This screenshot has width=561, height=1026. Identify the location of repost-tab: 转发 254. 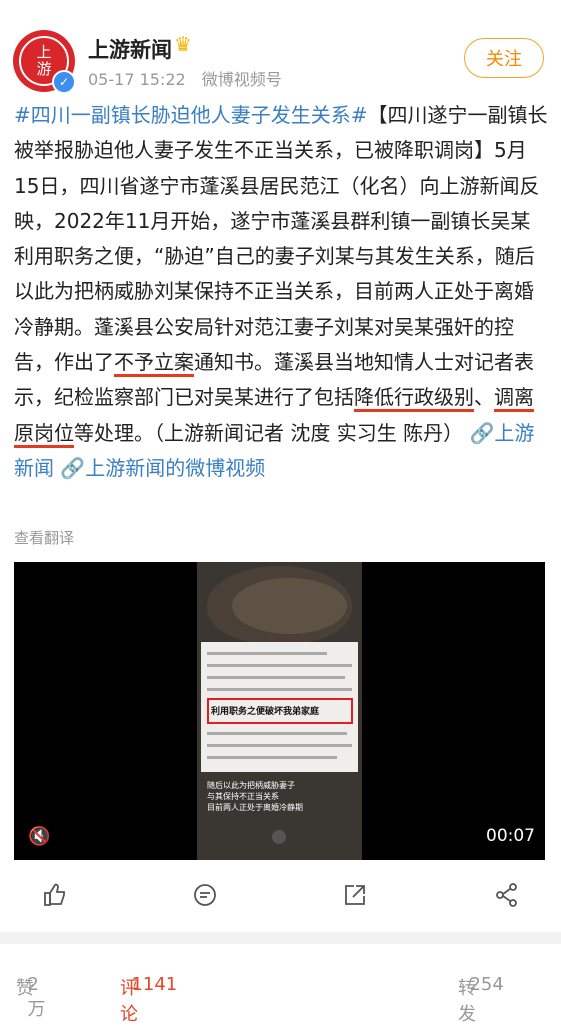
(481, 996).